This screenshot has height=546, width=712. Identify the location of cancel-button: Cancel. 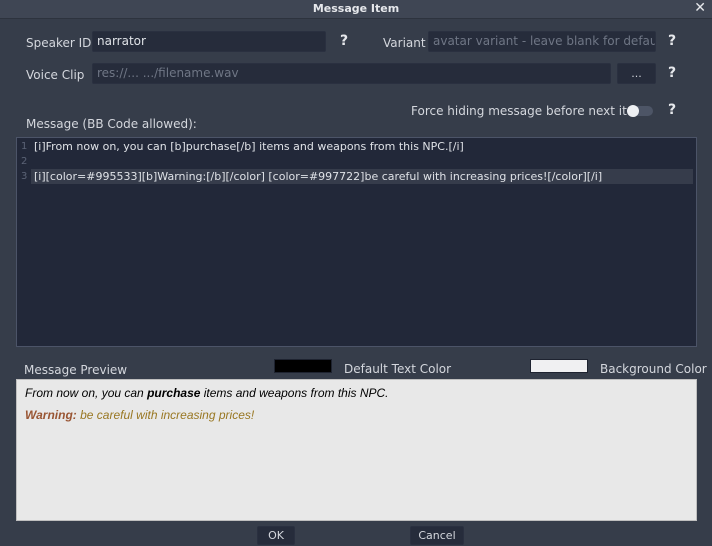
(437, 535).